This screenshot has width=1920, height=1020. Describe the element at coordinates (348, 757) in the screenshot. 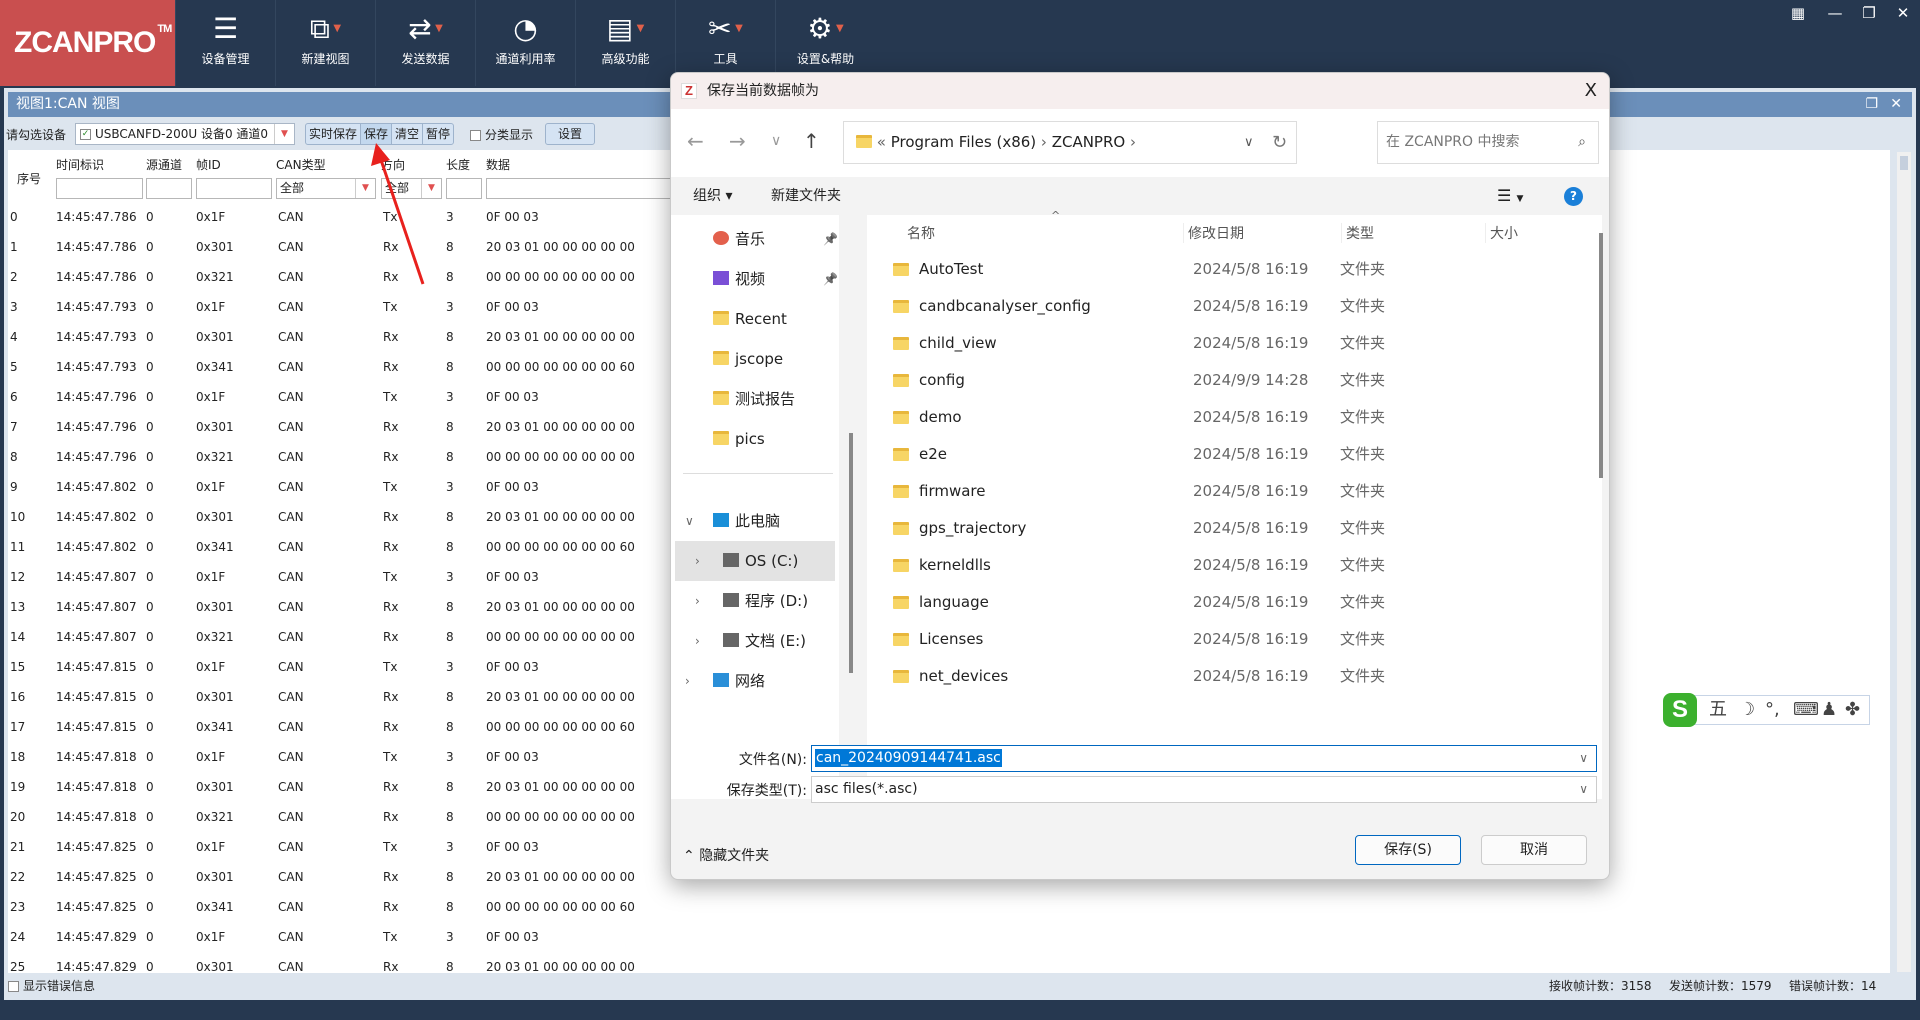

I see `table-row: 18 14:45:47.818 0 0x1F CAN Tx 3 0F 00 03` at that location.